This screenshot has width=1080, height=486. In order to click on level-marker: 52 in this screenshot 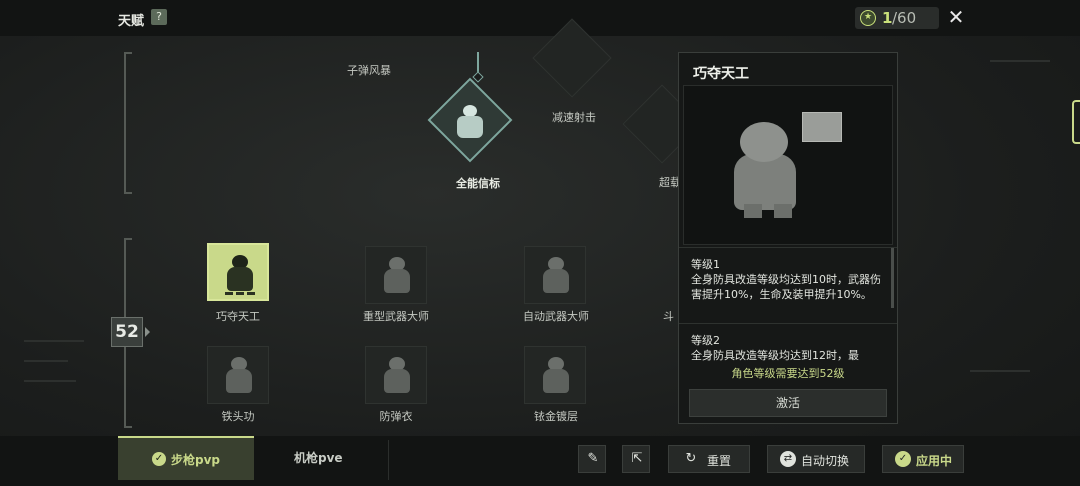, I will do `click(127, 332)`.